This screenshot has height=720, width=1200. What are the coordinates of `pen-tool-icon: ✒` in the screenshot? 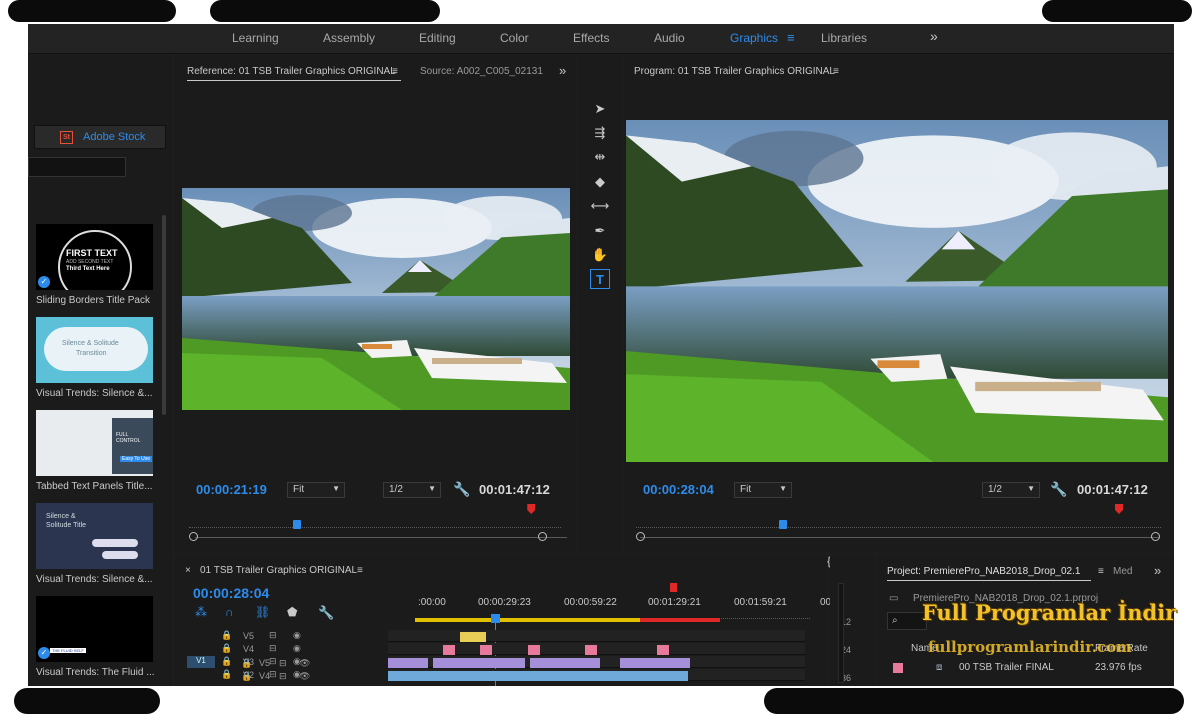 It's located at (600, 231).